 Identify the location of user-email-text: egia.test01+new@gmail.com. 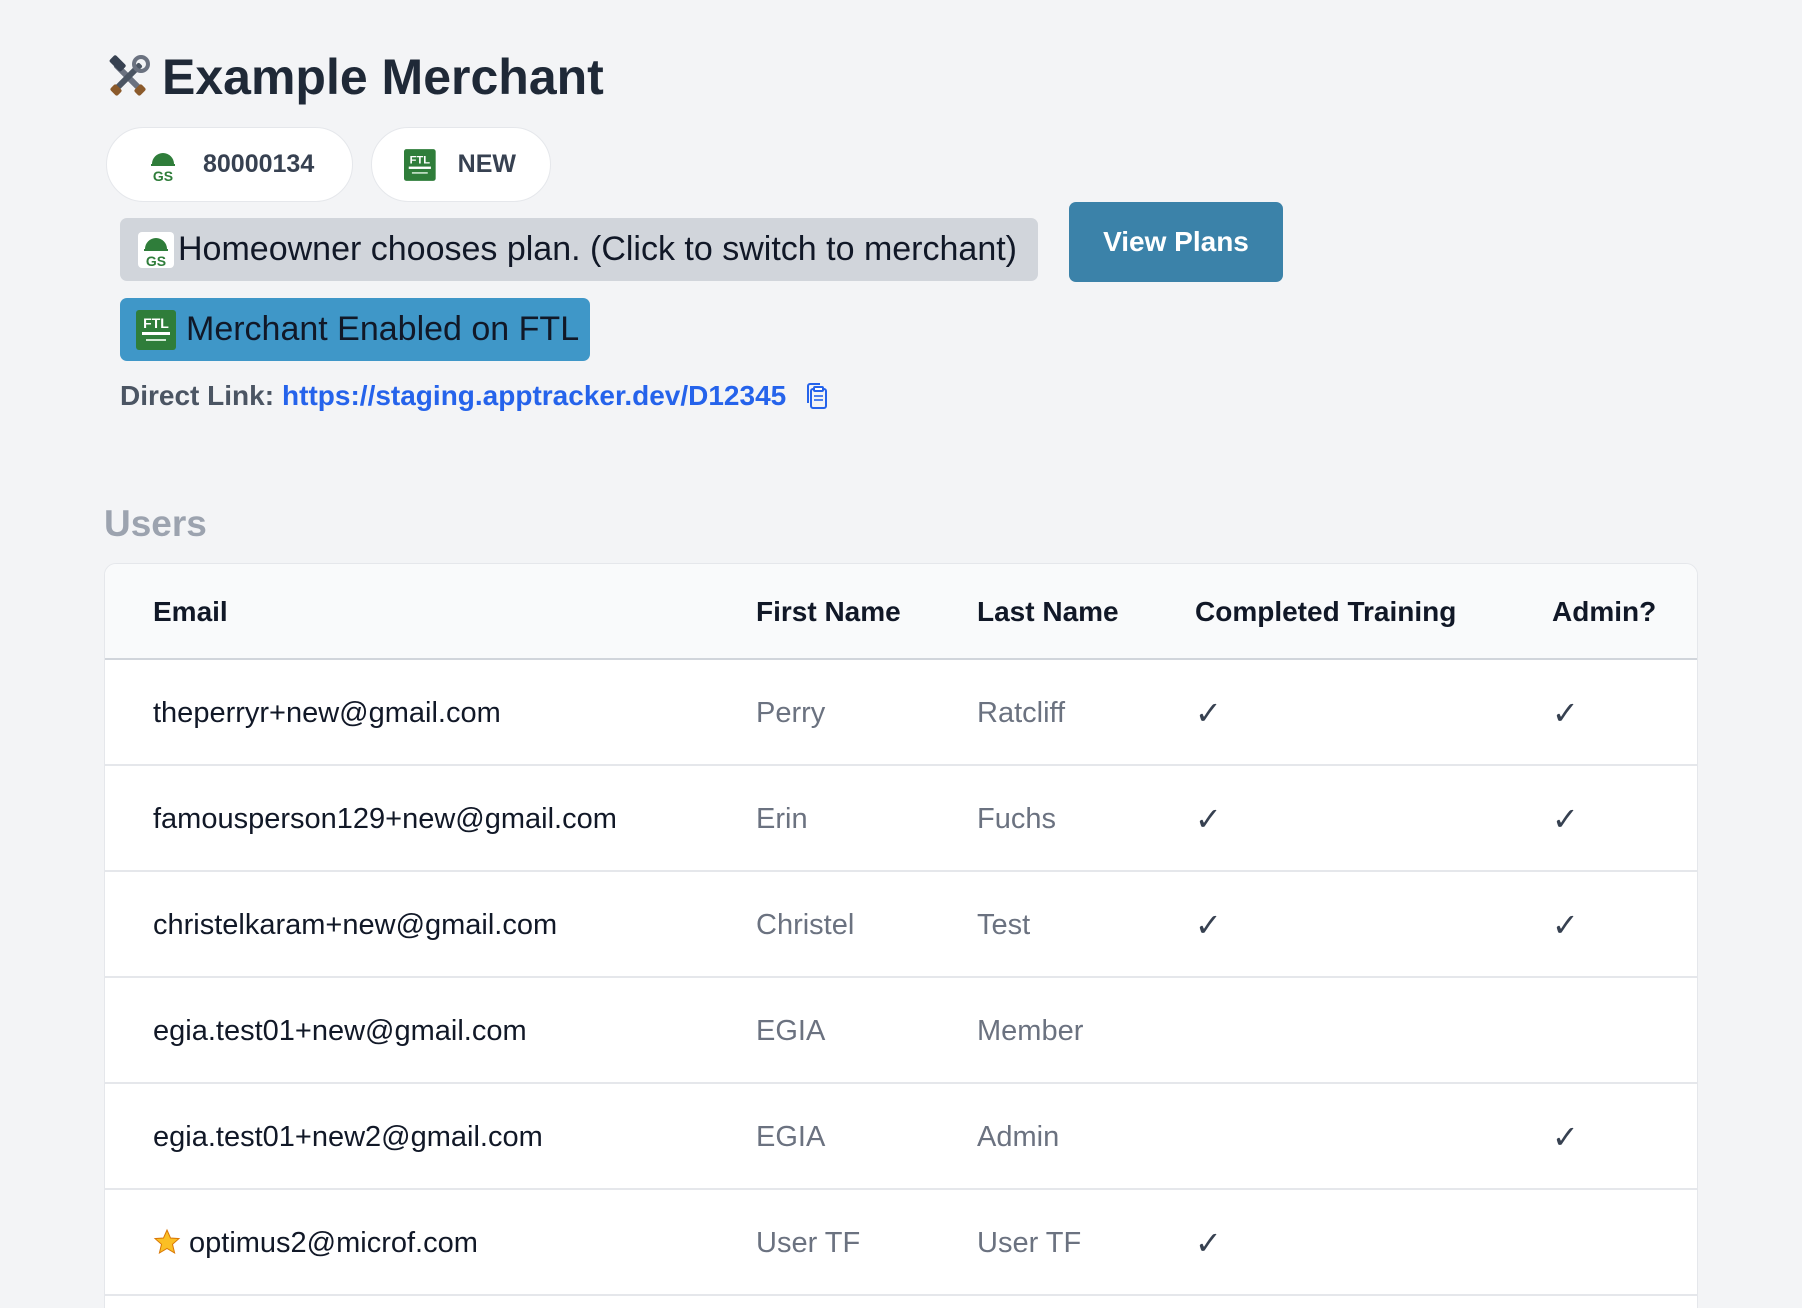
(340, 1031).